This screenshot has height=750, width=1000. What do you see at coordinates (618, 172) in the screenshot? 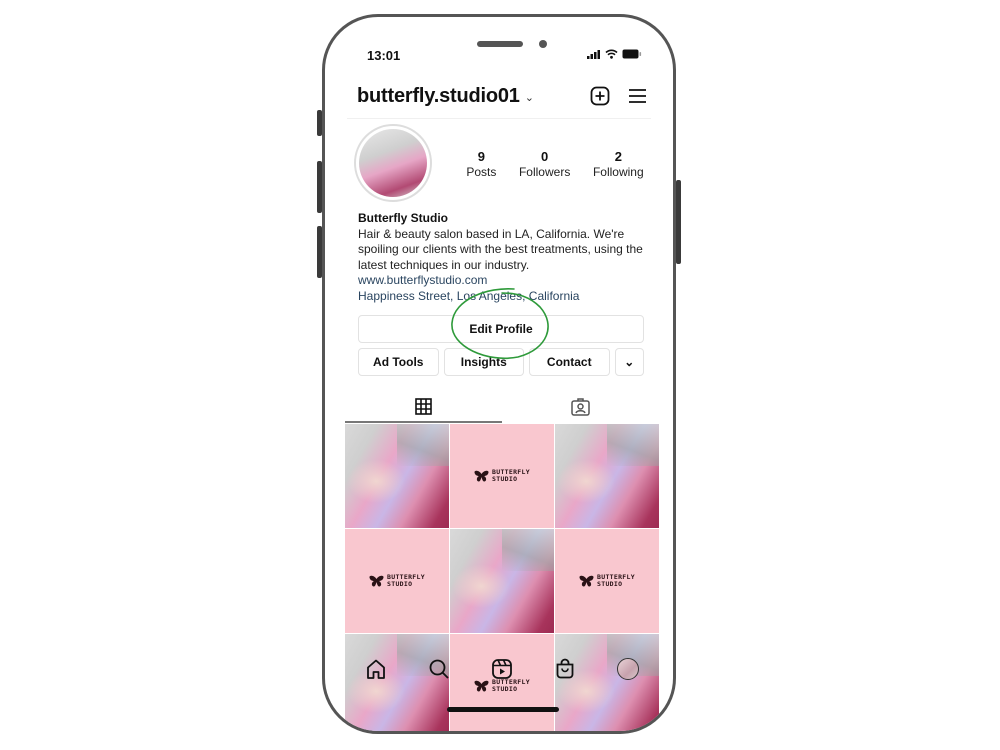
I see `stat-label: Following` at bounding box center [618, 172].